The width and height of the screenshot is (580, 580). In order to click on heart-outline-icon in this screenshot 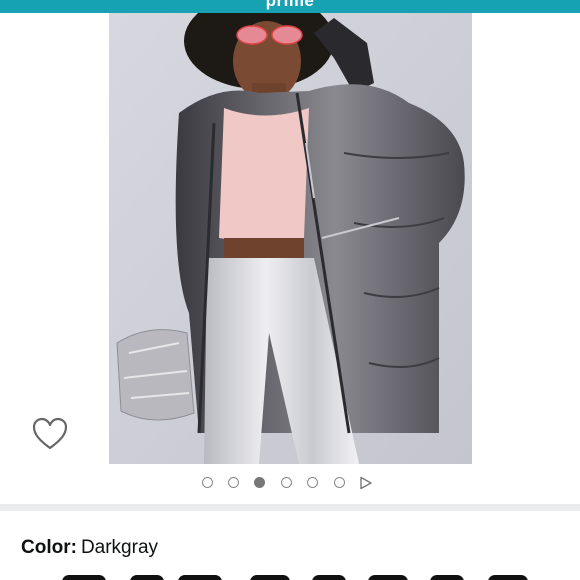, I will do `click(50, 433)`.